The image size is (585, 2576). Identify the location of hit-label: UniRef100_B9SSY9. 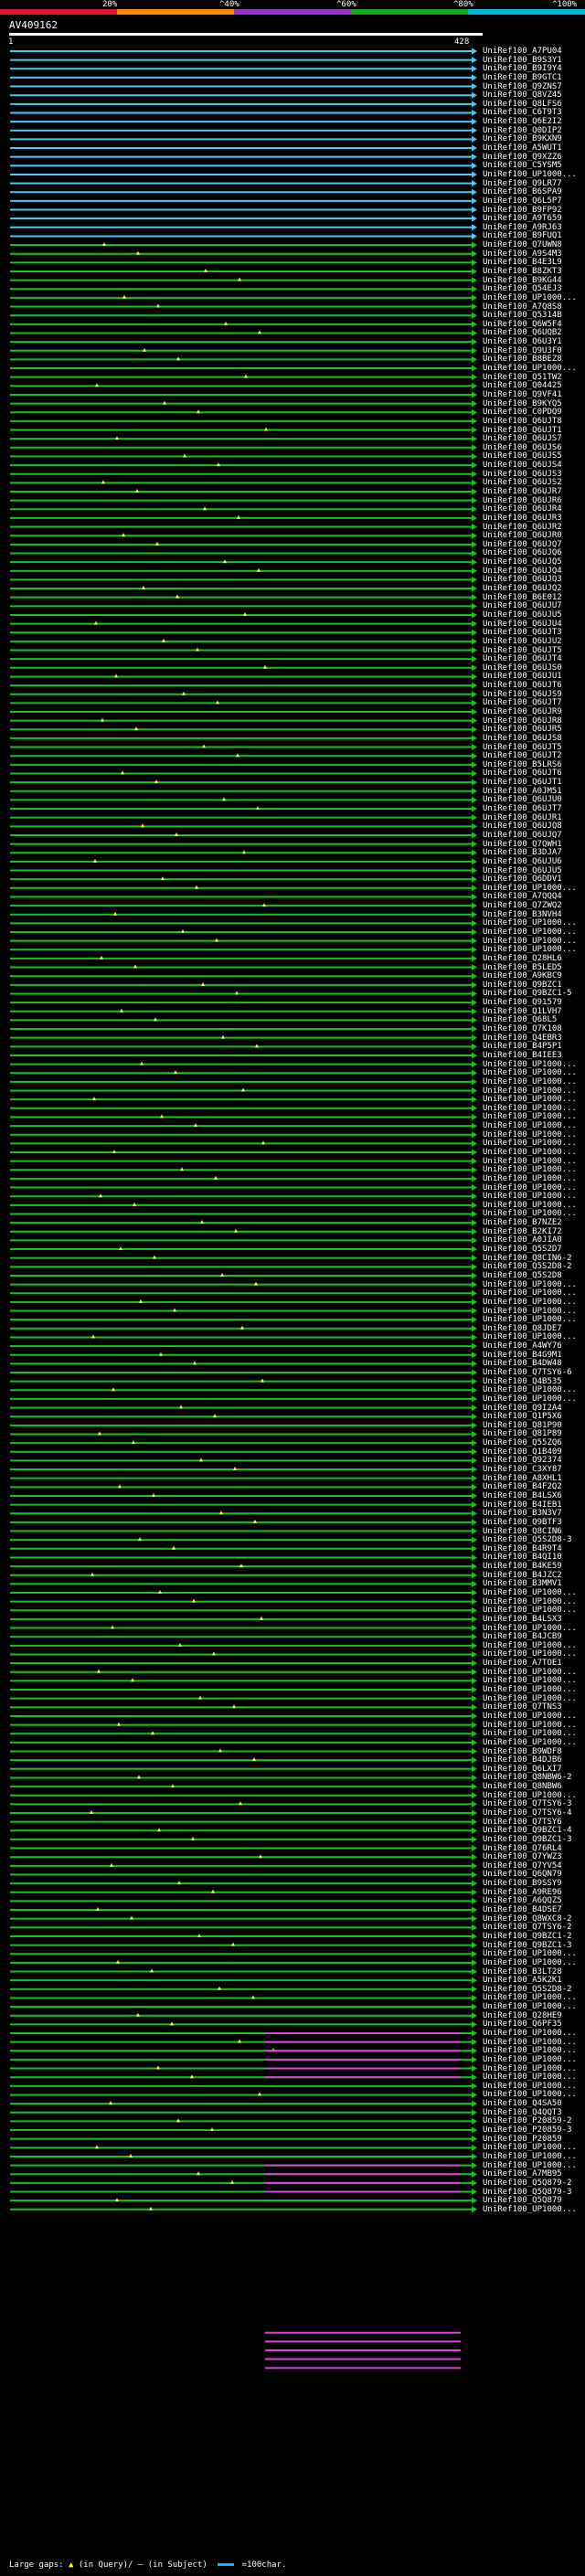
(534, 1884).